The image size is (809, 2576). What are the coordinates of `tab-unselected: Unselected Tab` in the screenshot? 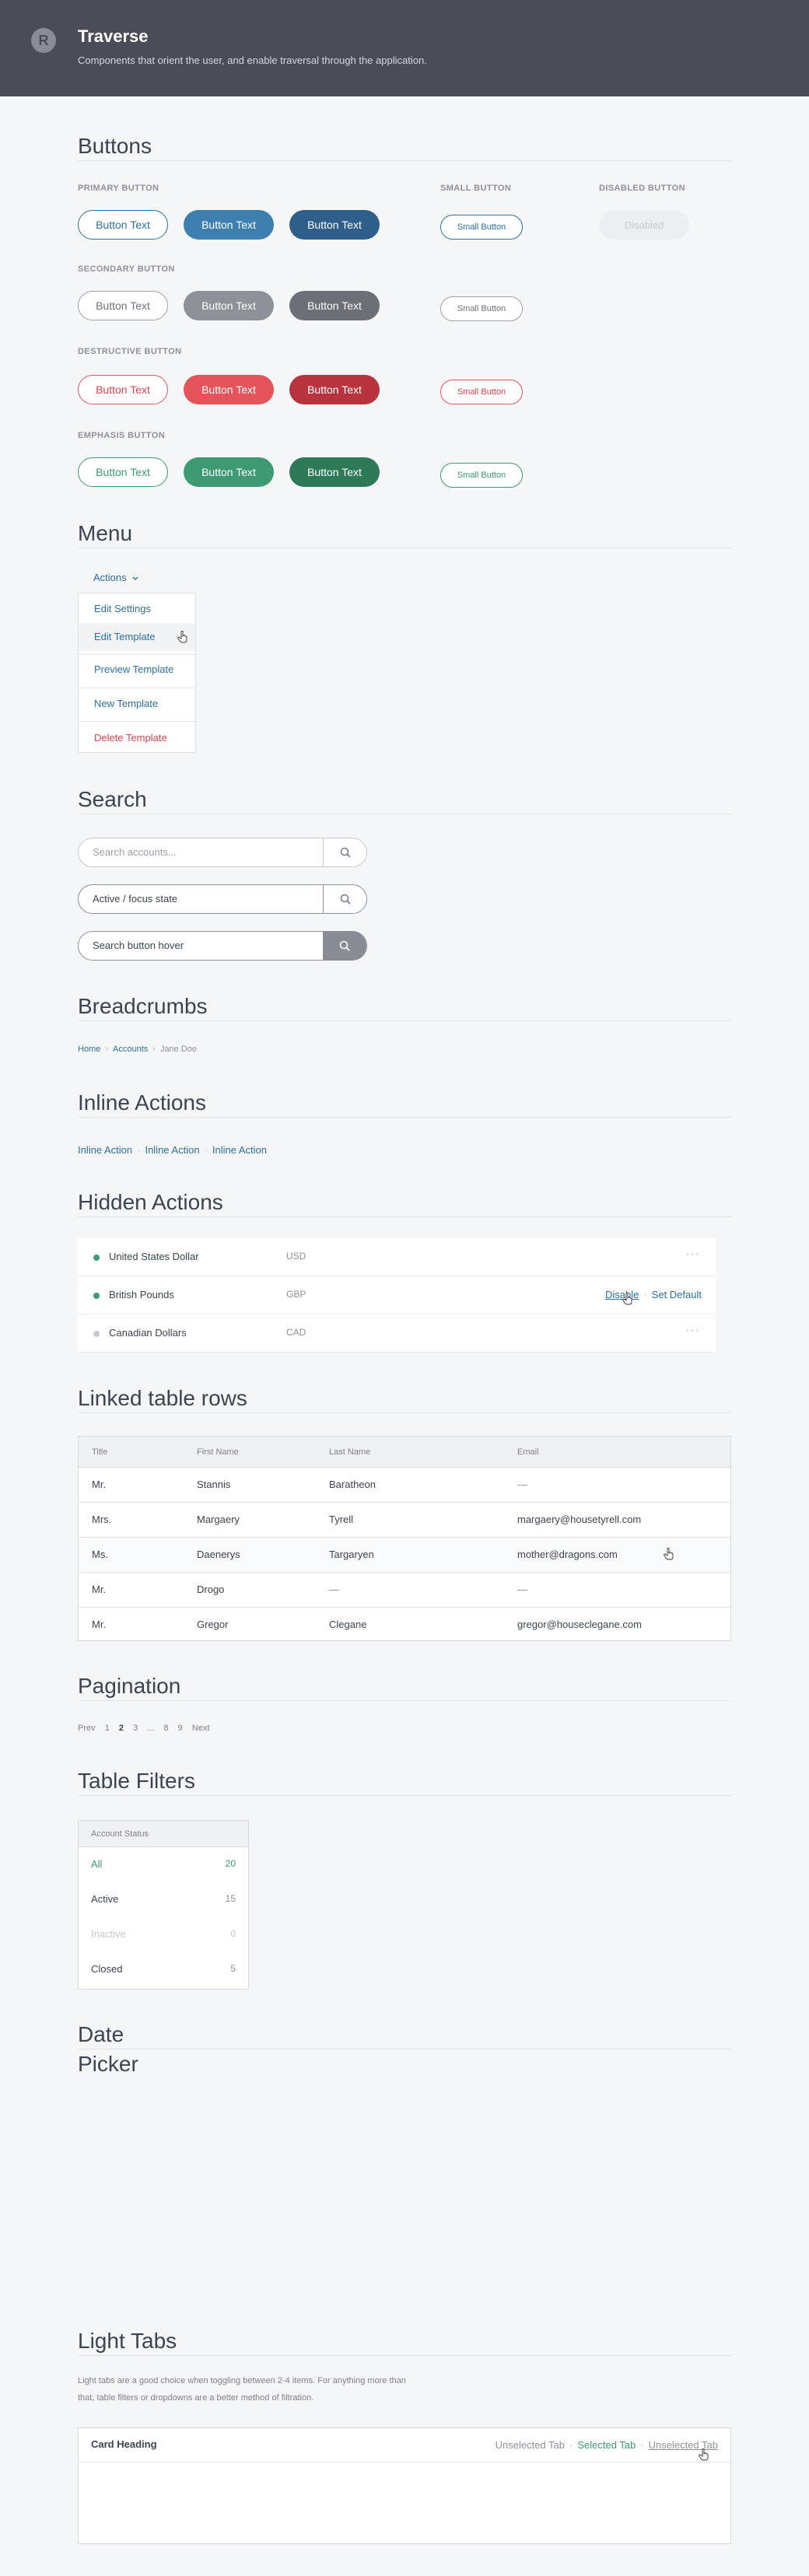 It's located at (530, 2445).